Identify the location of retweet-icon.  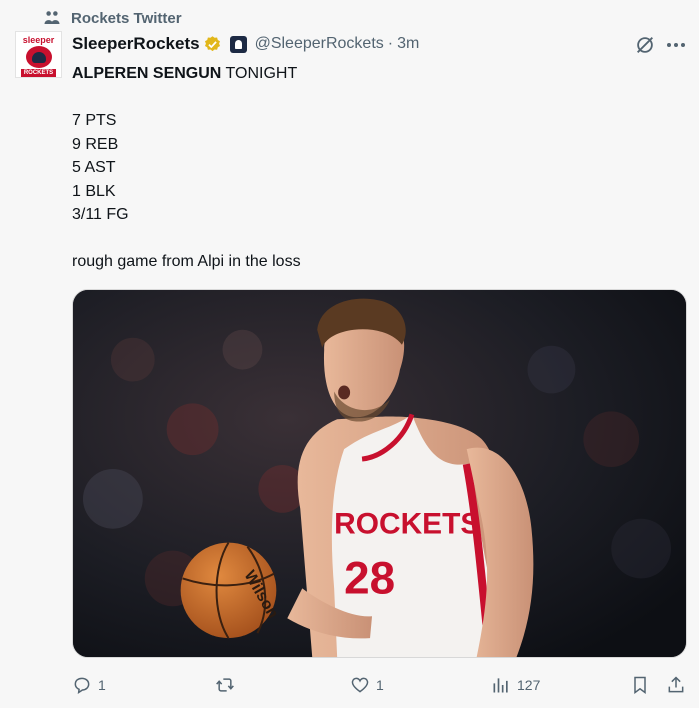
(225, 685).